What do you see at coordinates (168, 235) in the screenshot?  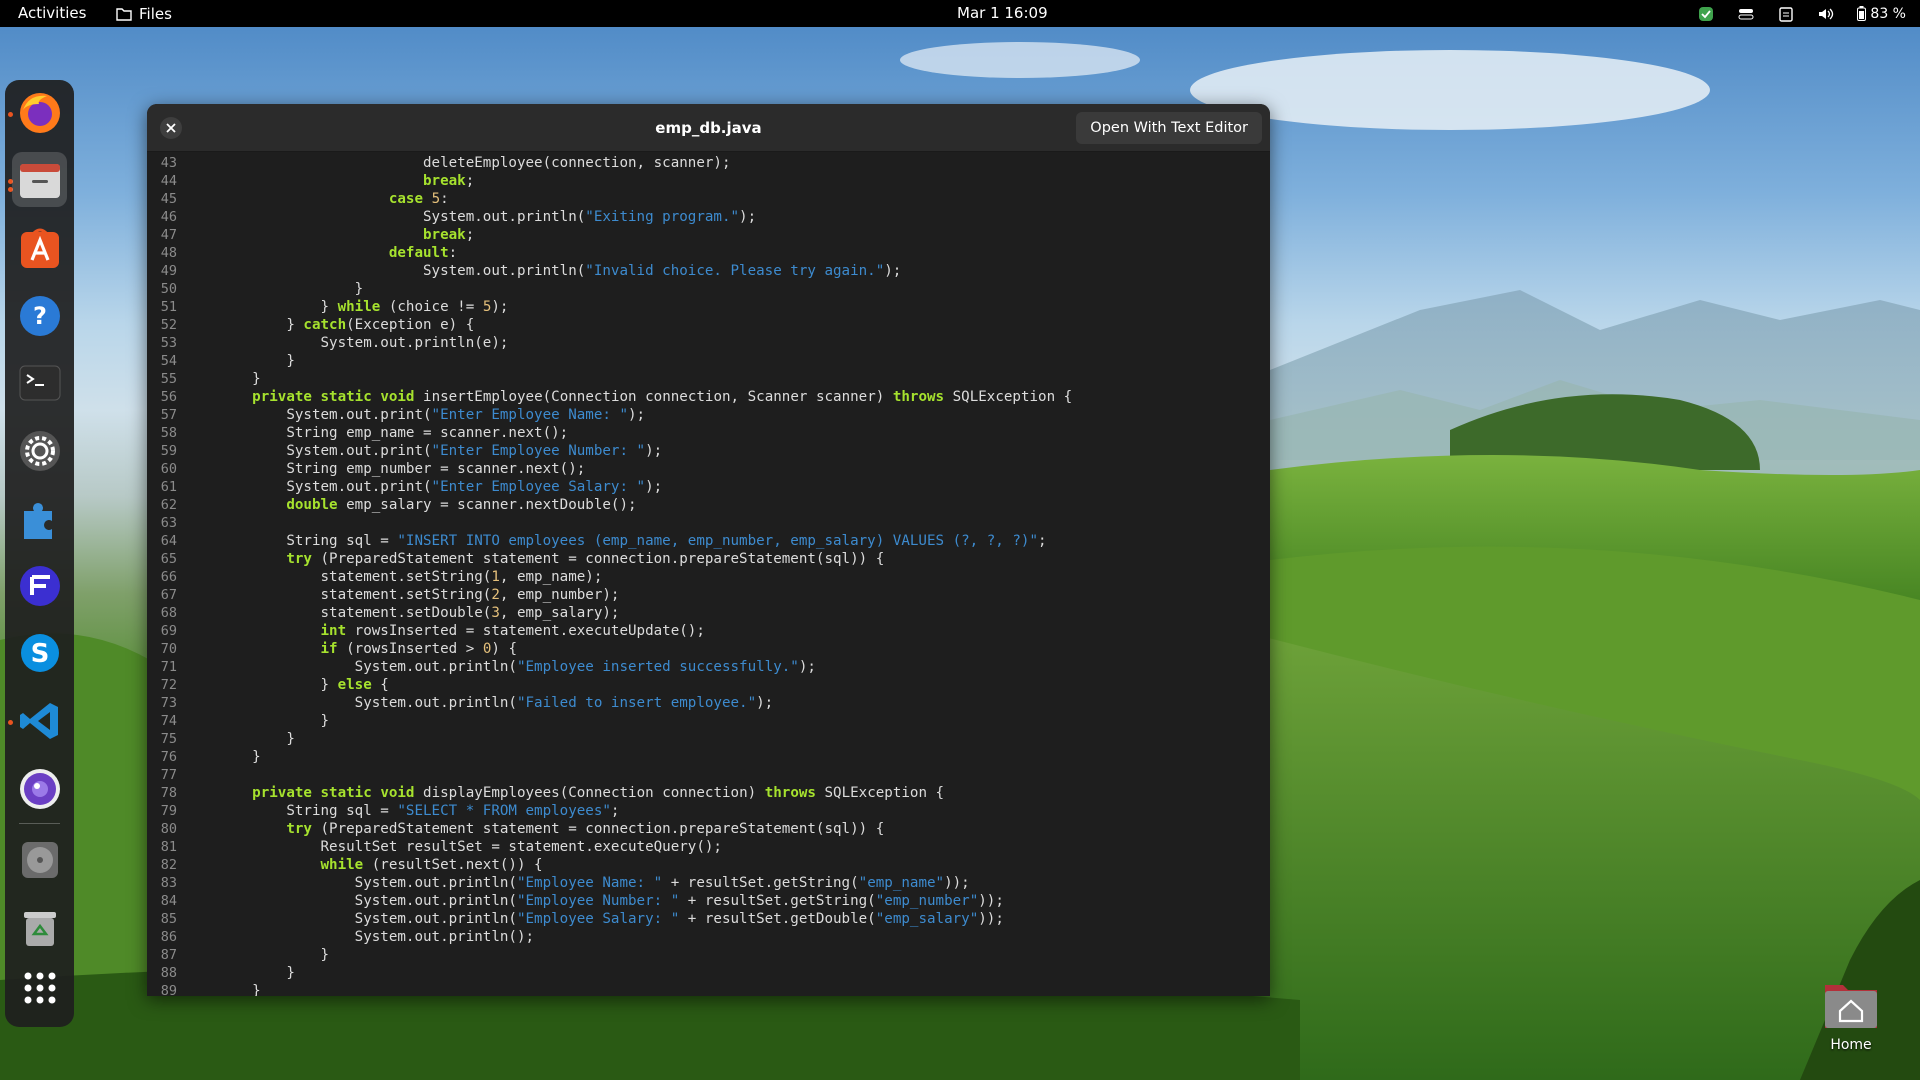 I see `line-number: 47` at bounding box center [168, 235].